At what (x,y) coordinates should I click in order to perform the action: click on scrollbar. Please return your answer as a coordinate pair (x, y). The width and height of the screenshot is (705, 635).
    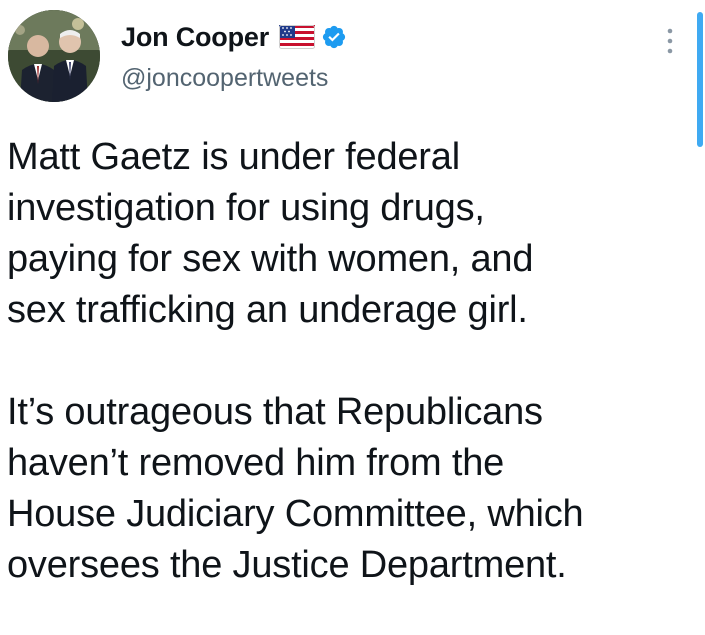
    Looking at the image, I should click on (700, 79).